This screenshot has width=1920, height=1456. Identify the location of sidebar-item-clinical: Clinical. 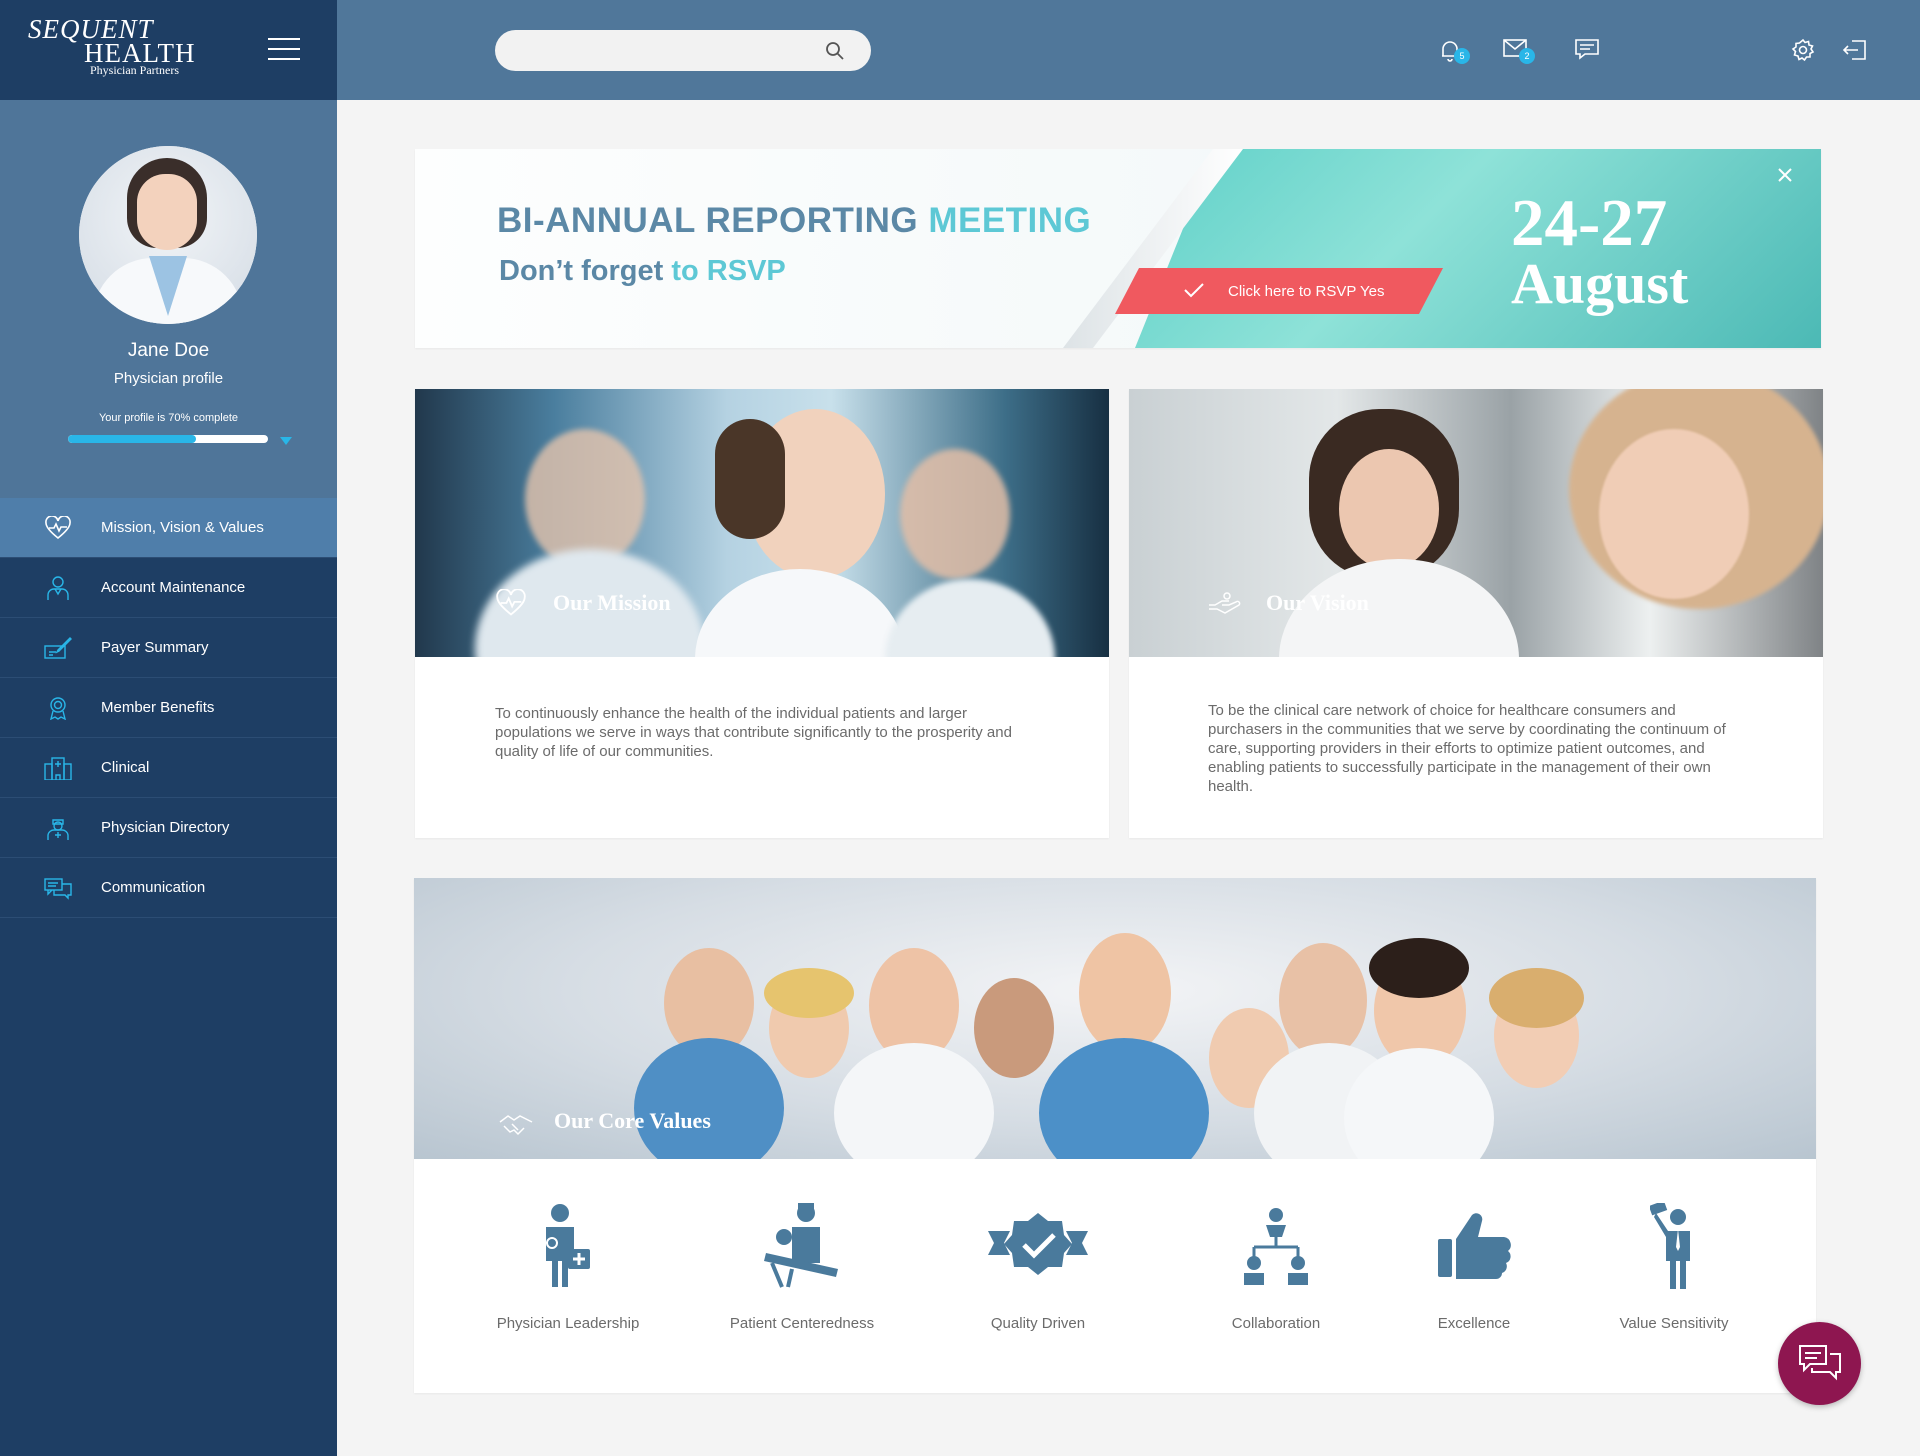
(168, 768).